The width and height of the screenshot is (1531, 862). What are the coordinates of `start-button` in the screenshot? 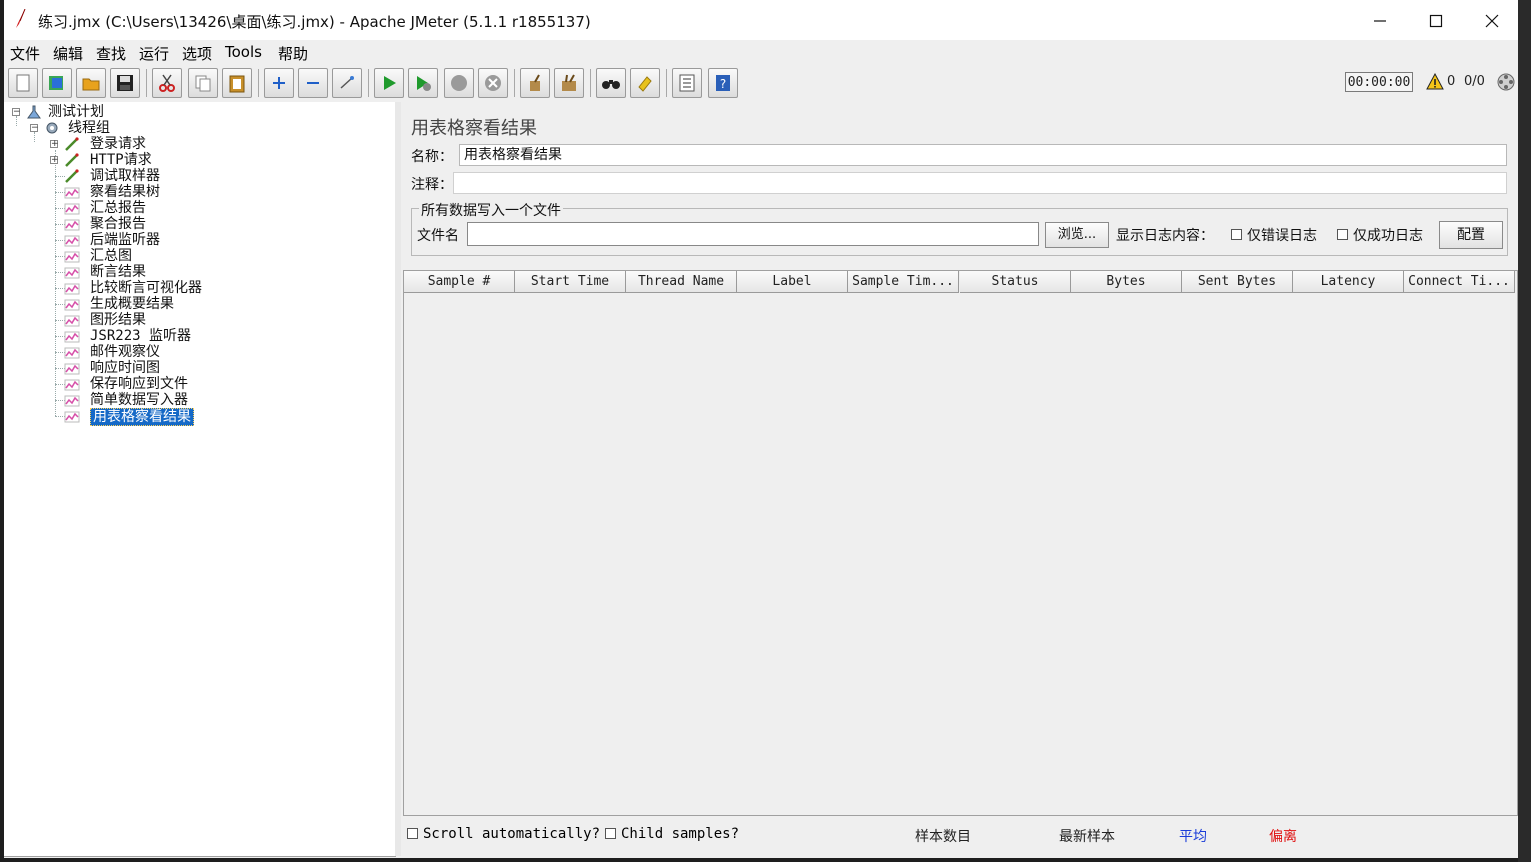 It's located at (389, 83).